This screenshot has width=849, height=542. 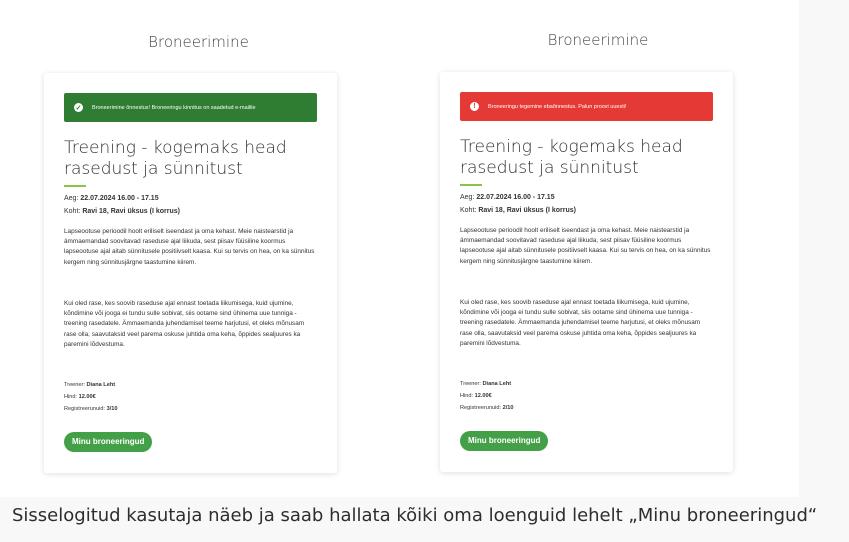 I want to click on registered-value: 2/10, so click(x=508, y=408).